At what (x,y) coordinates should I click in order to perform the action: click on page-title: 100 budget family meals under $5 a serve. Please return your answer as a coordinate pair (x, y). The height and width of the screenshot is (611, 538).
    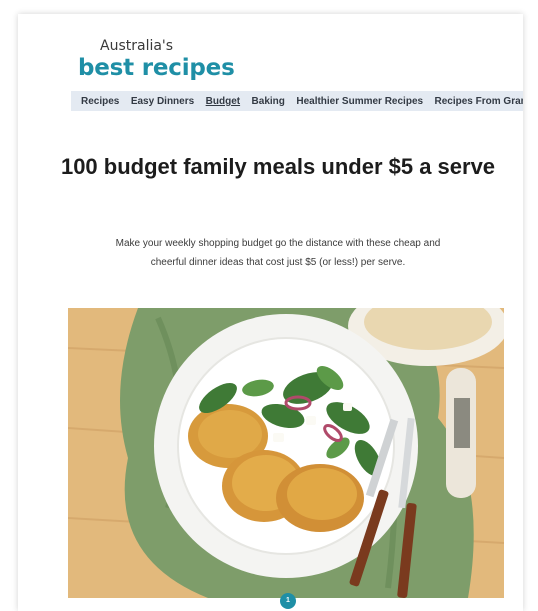
    Looking at the image, I should click on (278, 166).